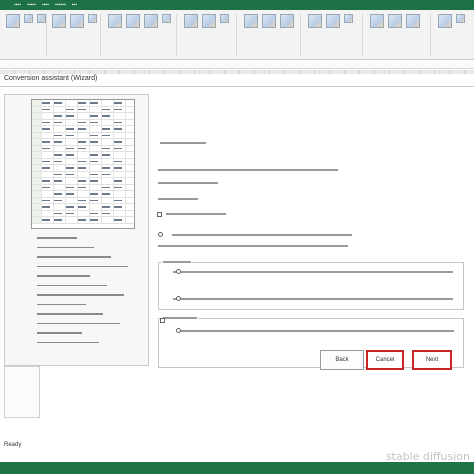 The width and height of the screenshot is (474, 474). What do you see at coordinates (315, 21) in the screenshot?
I see `share-icon` at bounding box center [315, 21].